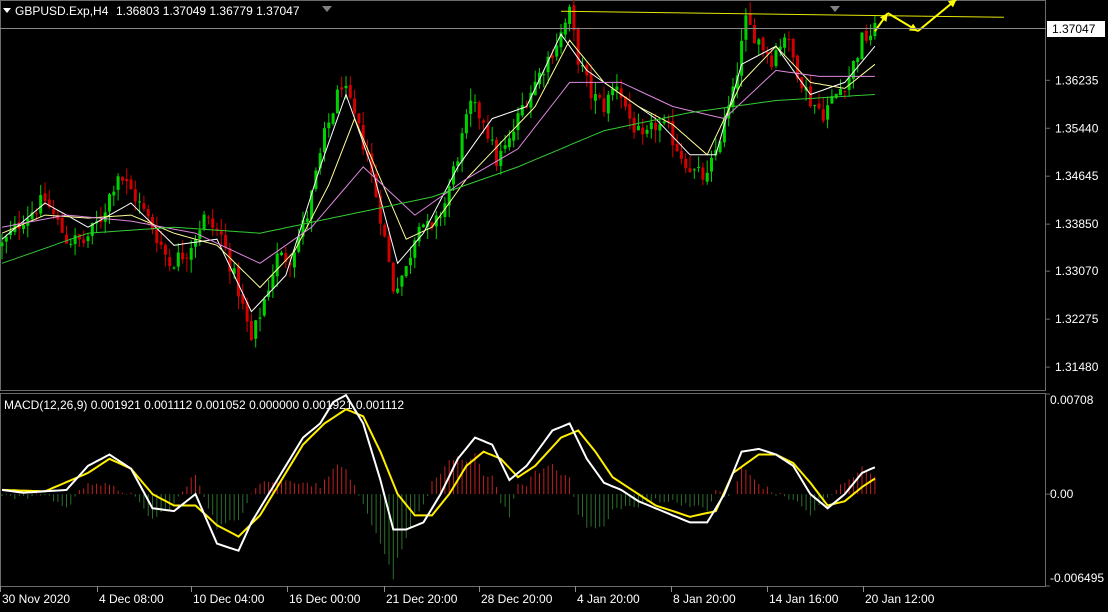  What do you see at coordinates (1077, 176) in the screenshot?
I see `price-tick-label: 1.34645` at bounding box center [1077, 176].